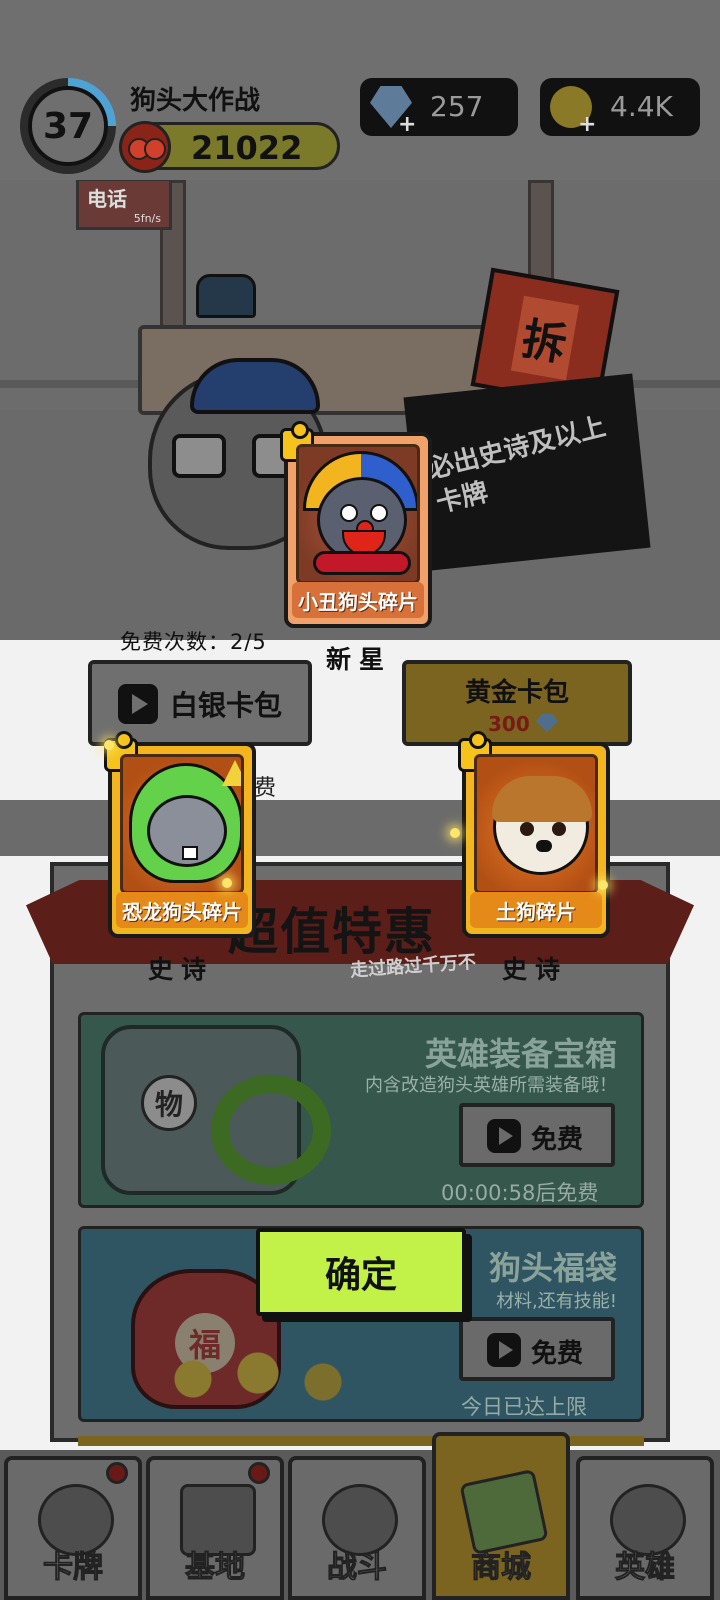 This screenshot has height=1600, width=720. What do you see at coordinates (73, 1568) in the screenshot?
I see `tab-label: 卡牌` at bounding box center [73, 1568].